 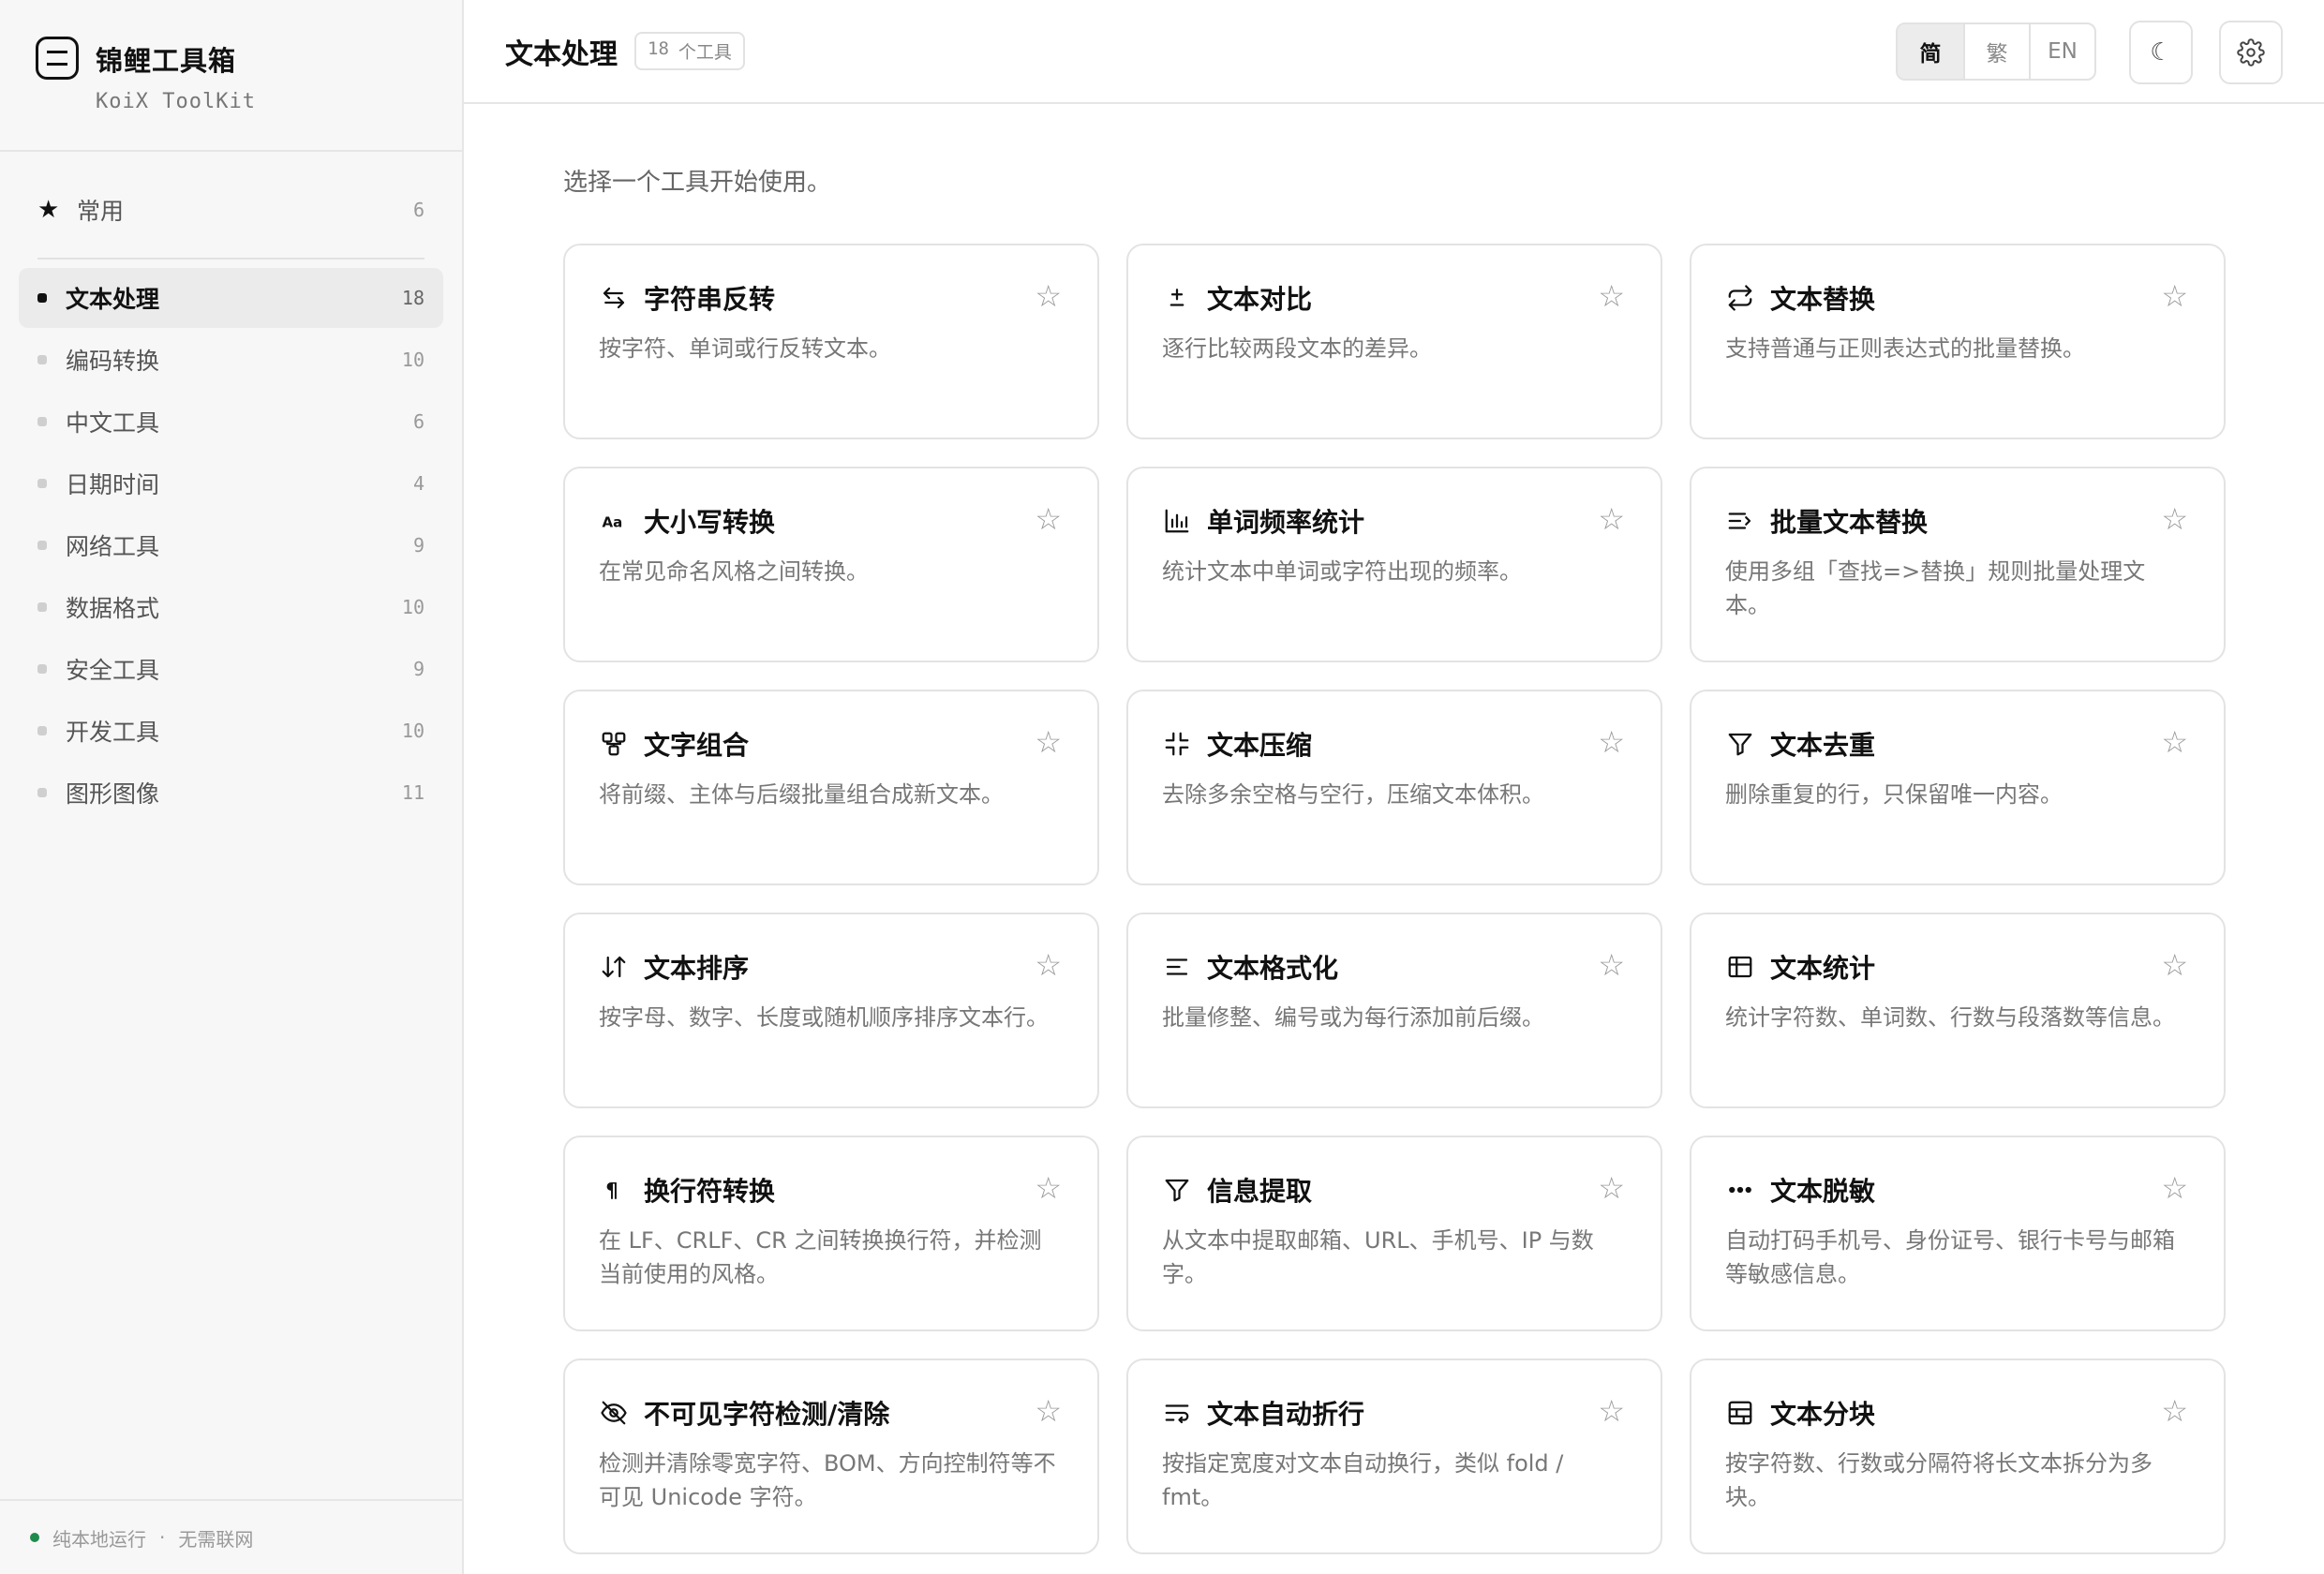 What do you see at coordinates (614, 298) in the screenshot?
I see `swap-arrows-icon` at bounding box center [614, 298].